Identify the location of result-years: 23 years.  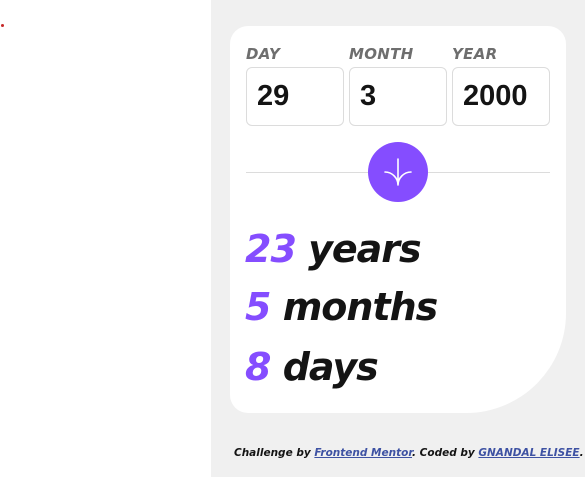
(333, 249).